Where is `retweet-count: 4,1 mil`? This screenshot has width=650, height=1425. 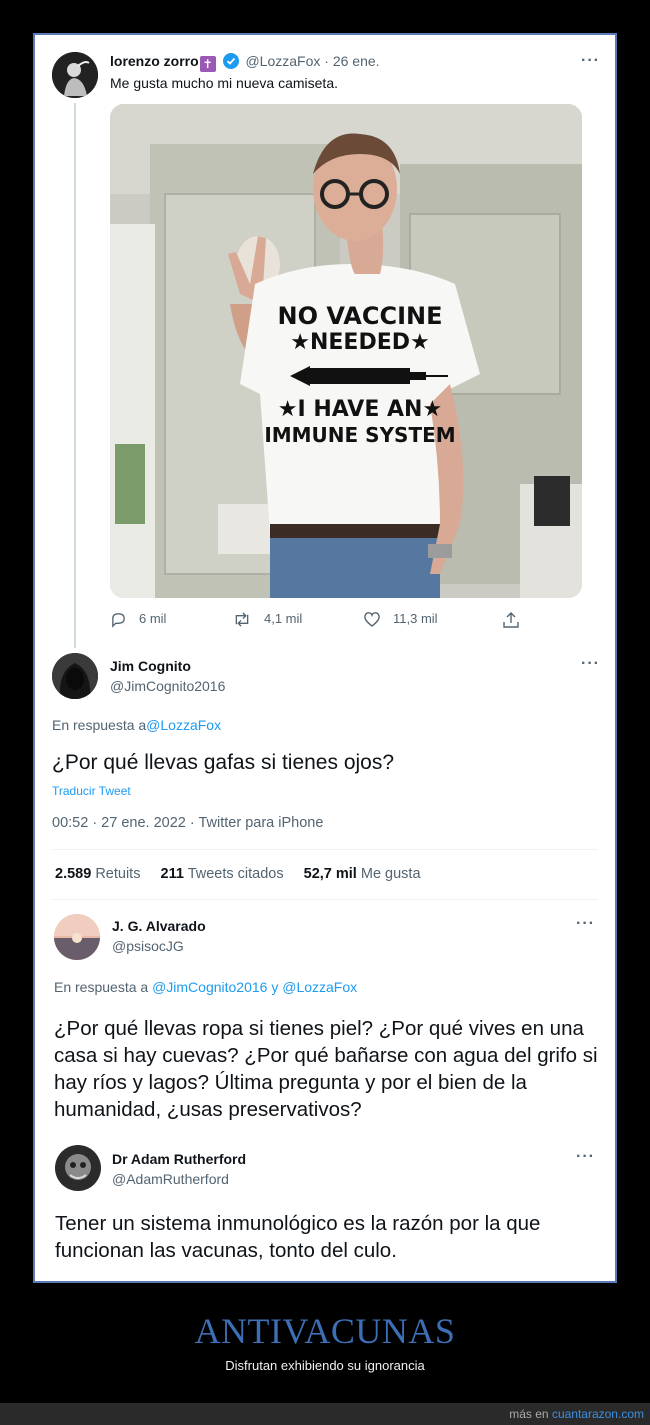 retweet-count: 4,1 mil is located at coordinates (283, 618).